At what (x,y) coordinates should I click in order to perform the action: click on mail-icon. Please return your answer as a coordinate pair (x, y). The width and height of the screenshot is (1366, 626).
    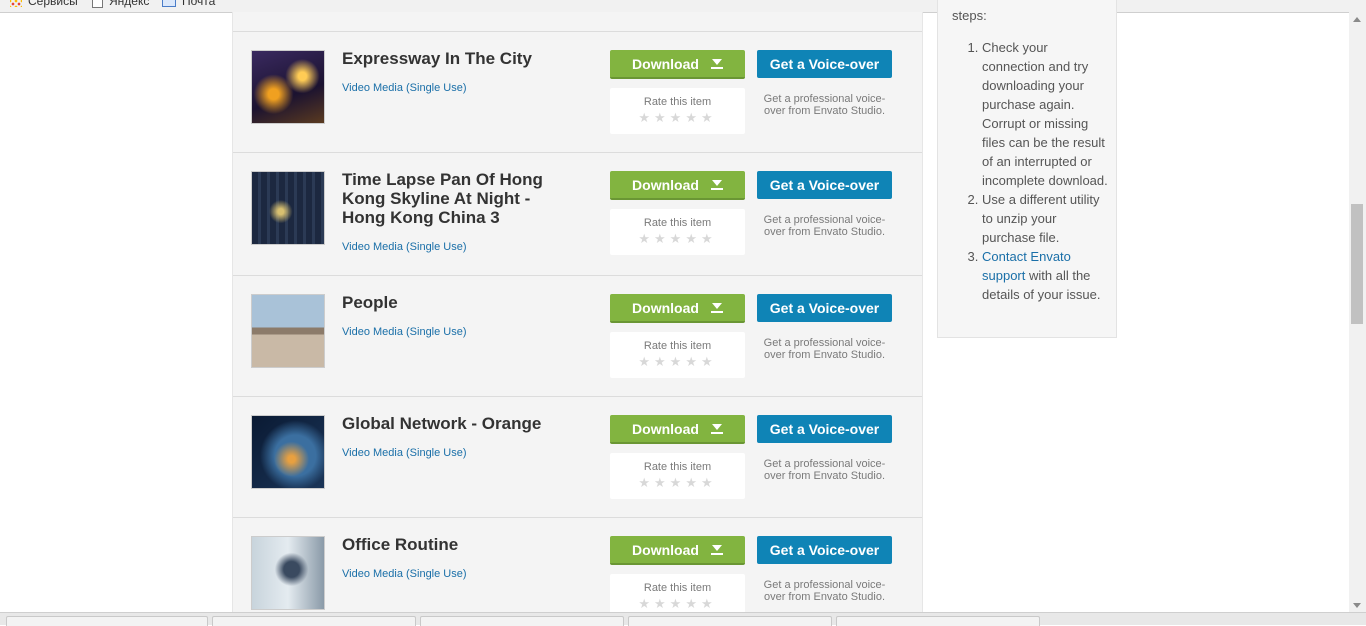
    Looking at the image, I should click on (169, 3).